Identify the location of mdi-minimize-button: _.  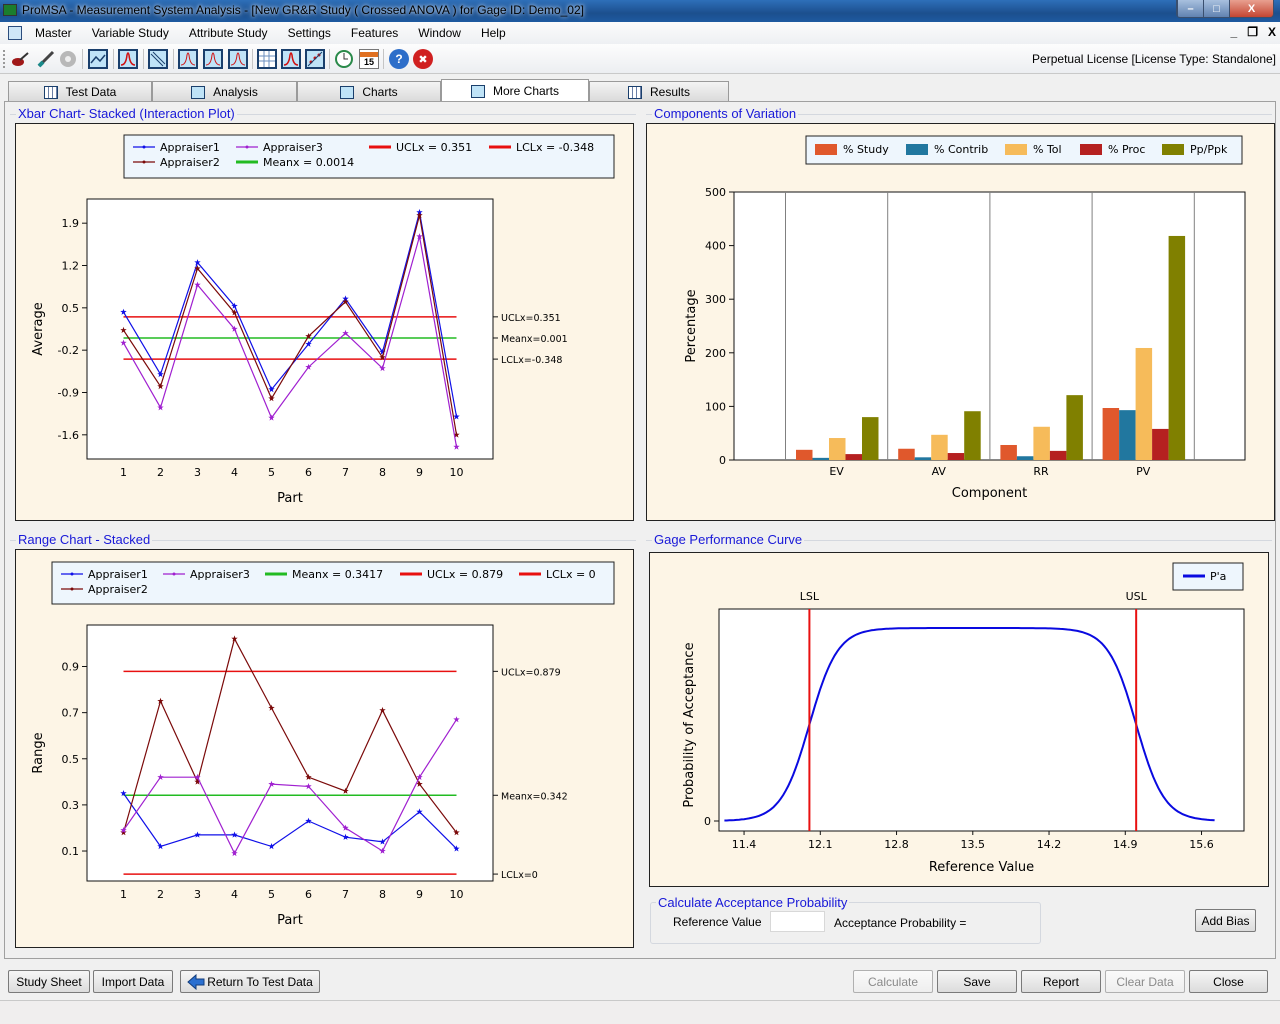
(1234, 32).